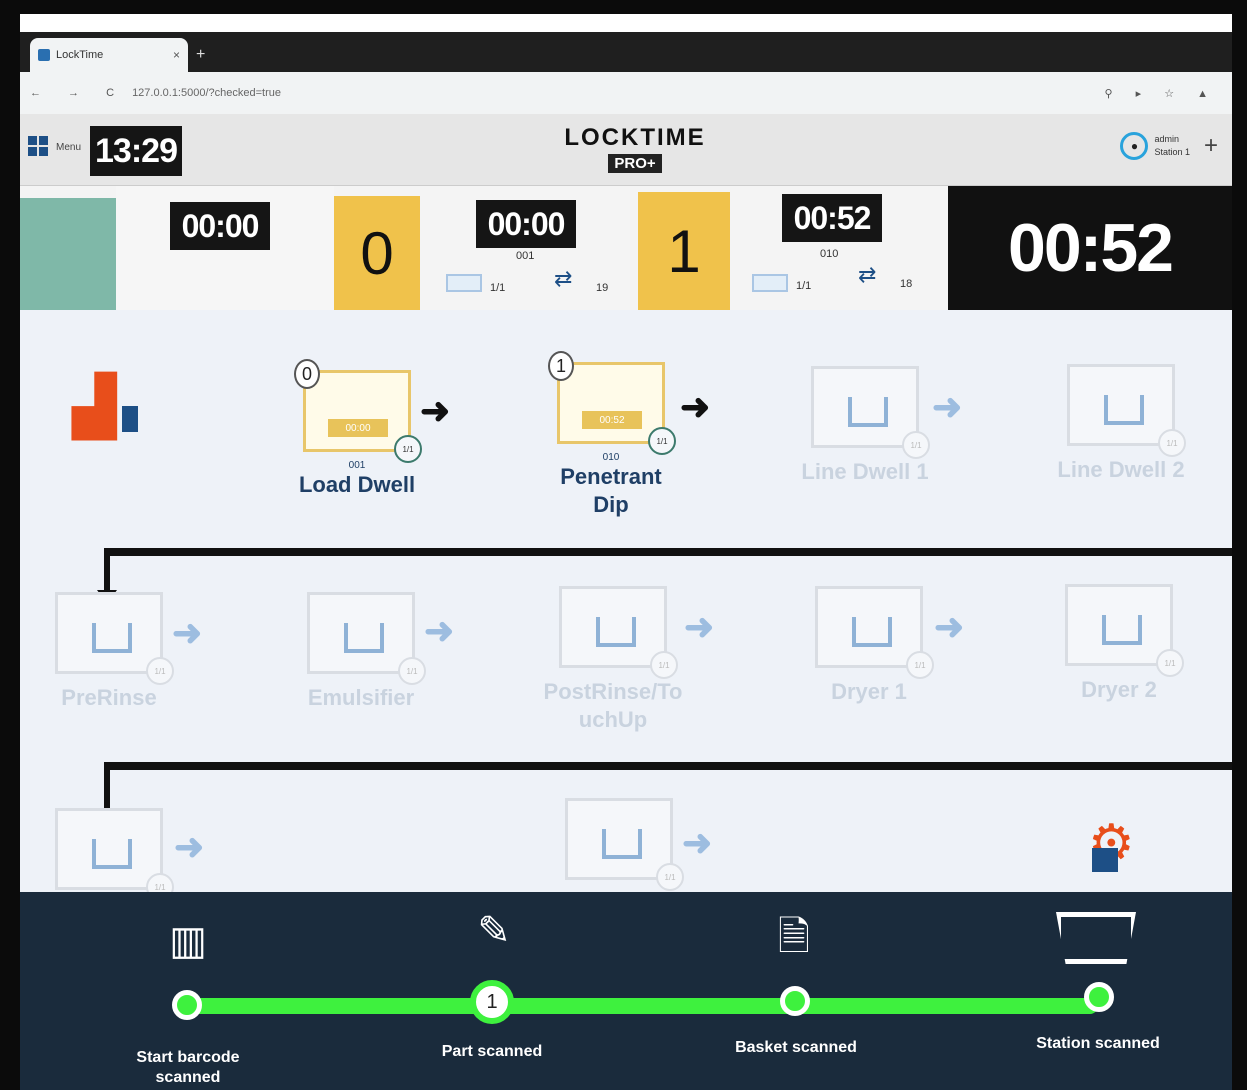 This screenshot has height=1090, width=1247. Describe the element at coordinates (611, 490) in the screenshot. I see `penetrant-dip-label: Penetrant Dip` at that location.